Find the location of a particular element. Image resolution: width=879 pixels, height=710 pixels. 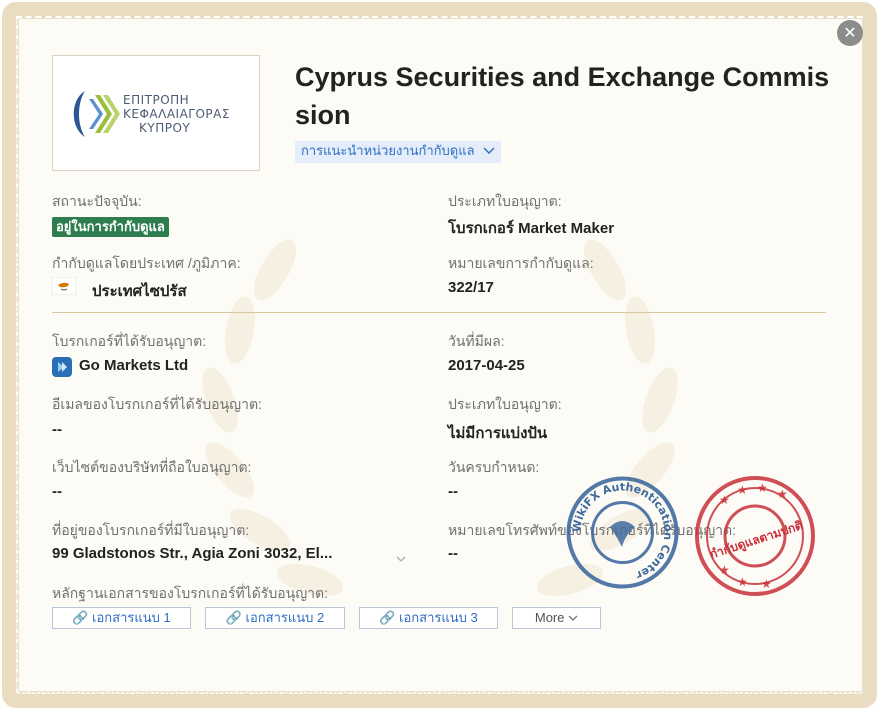

regulator-logo-mark is located at coordinates (96, 114).